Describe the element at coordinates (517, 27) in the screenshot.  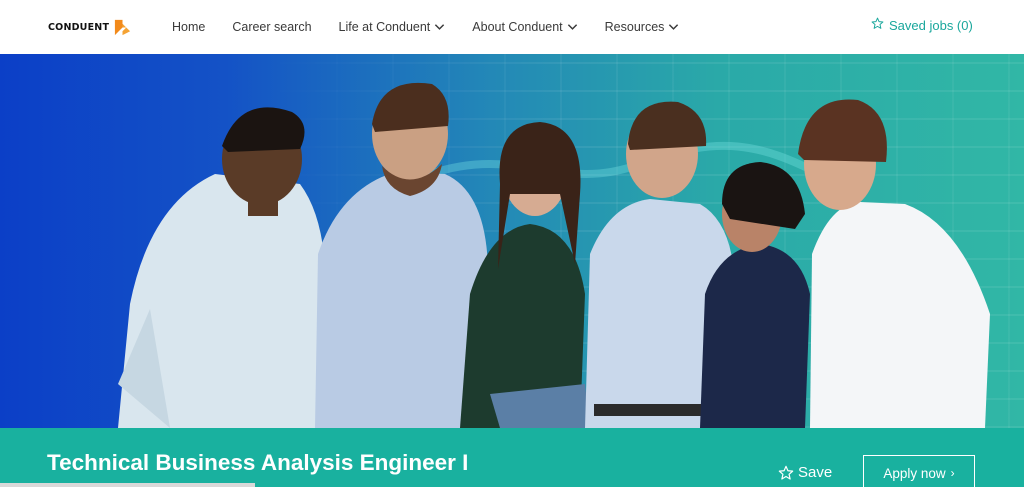
I see `nav-item-label: About Conduent` at that location.